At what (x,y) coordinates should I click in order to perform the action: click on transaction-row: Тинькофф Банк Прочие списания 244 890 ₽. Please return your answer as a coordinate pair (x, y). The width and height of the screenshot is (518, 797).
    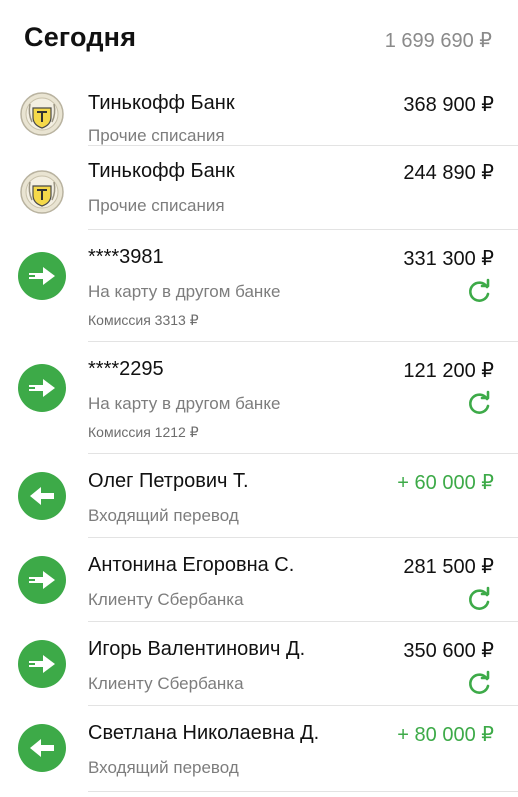
    Looking at the image, I should click on (259, 188).